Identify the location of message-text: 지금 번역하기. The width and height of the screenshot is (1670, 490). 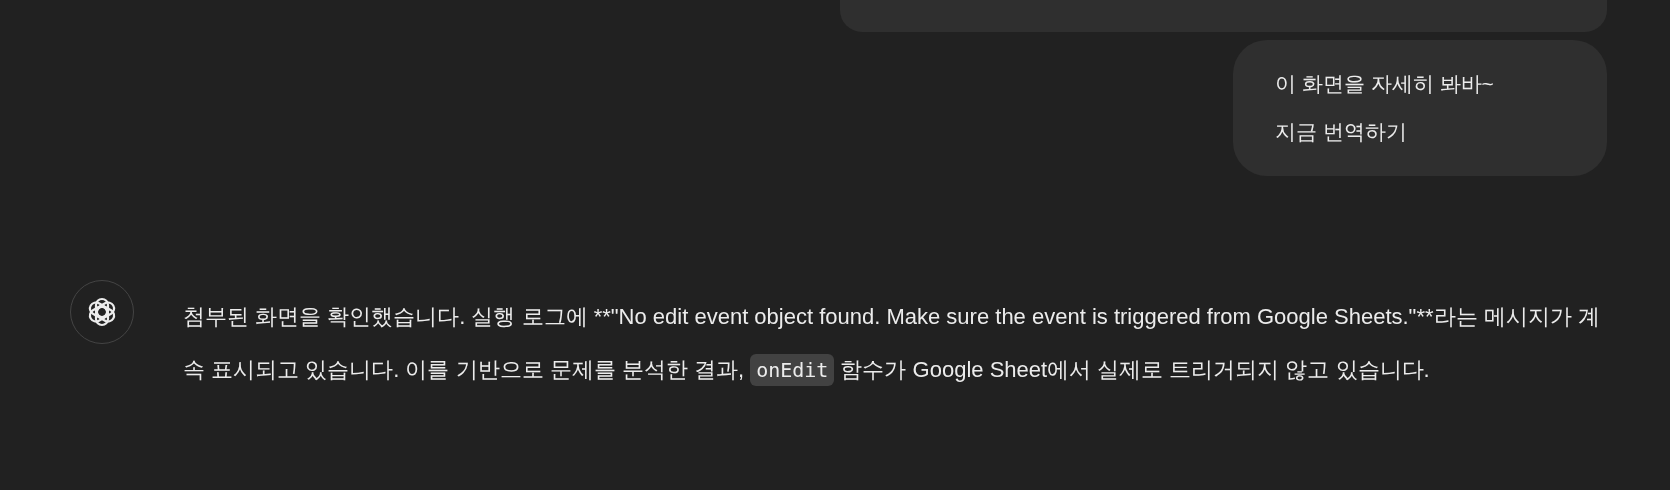
(1341, 132).